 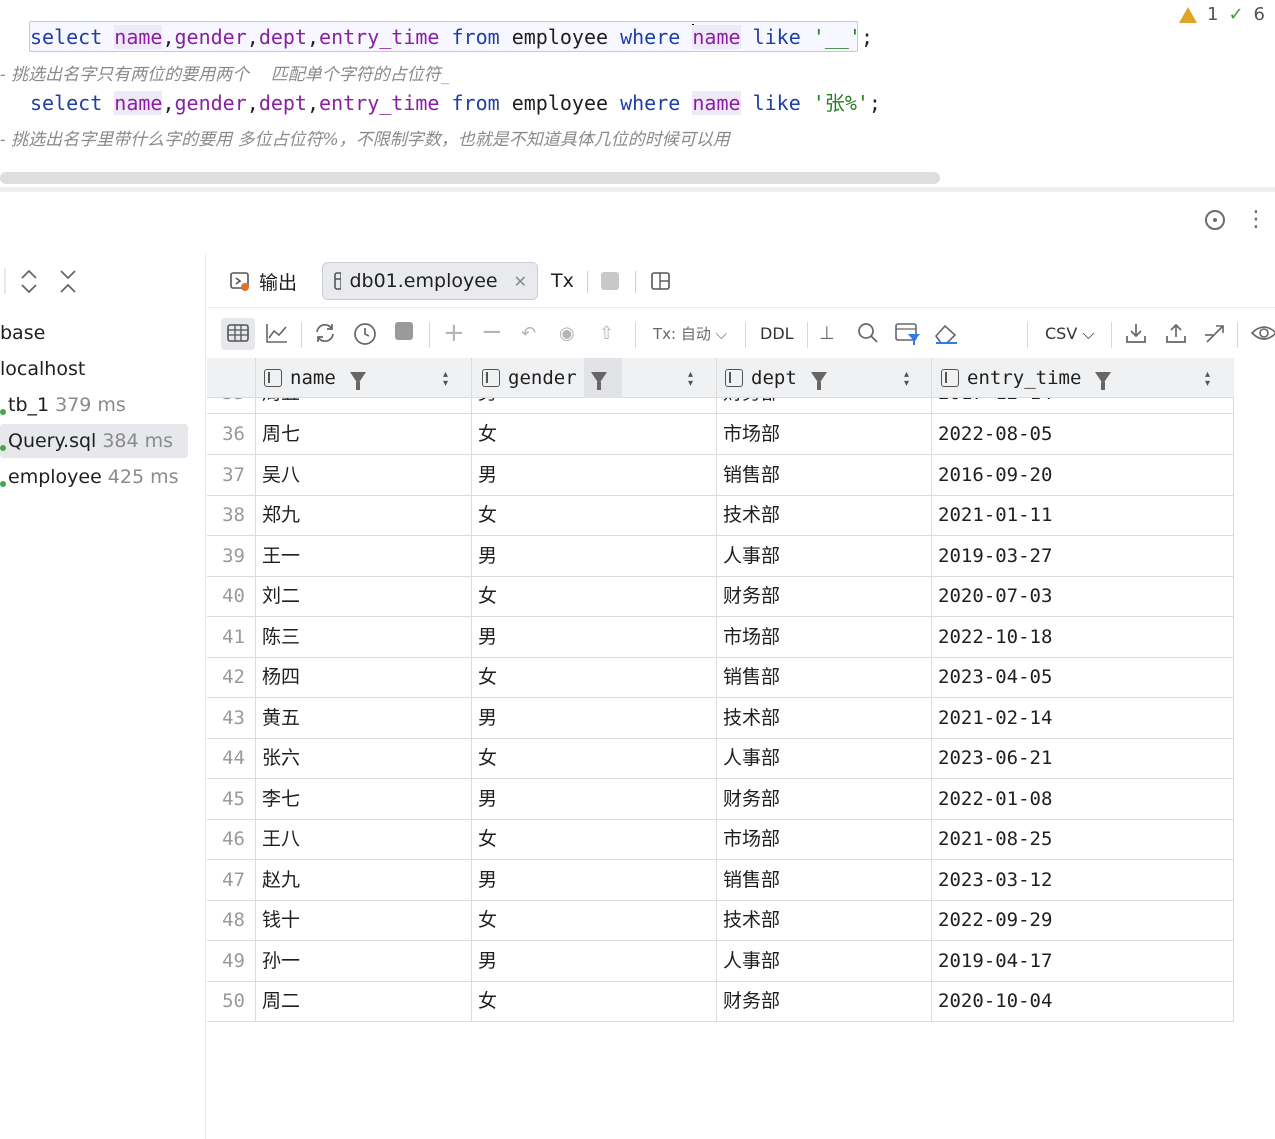 What do you see at coordinates (947, 337) in the screenshot?
I see `clear-button` at bounding box center [947, 337].